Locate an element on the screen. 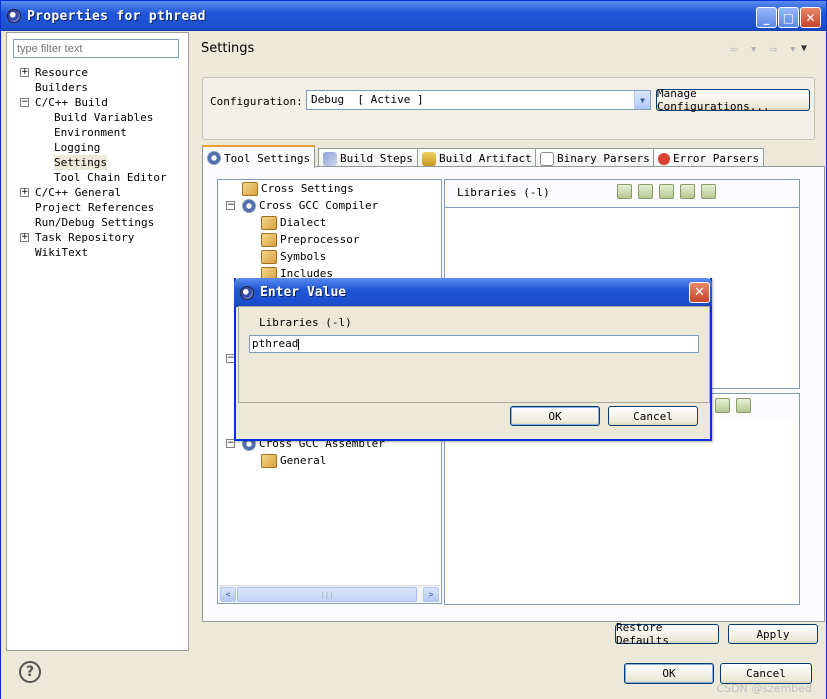 This screenshot has width=827, height=699. tree-item-cpp-general: C/C++ General is located at coordinates (78, 192).